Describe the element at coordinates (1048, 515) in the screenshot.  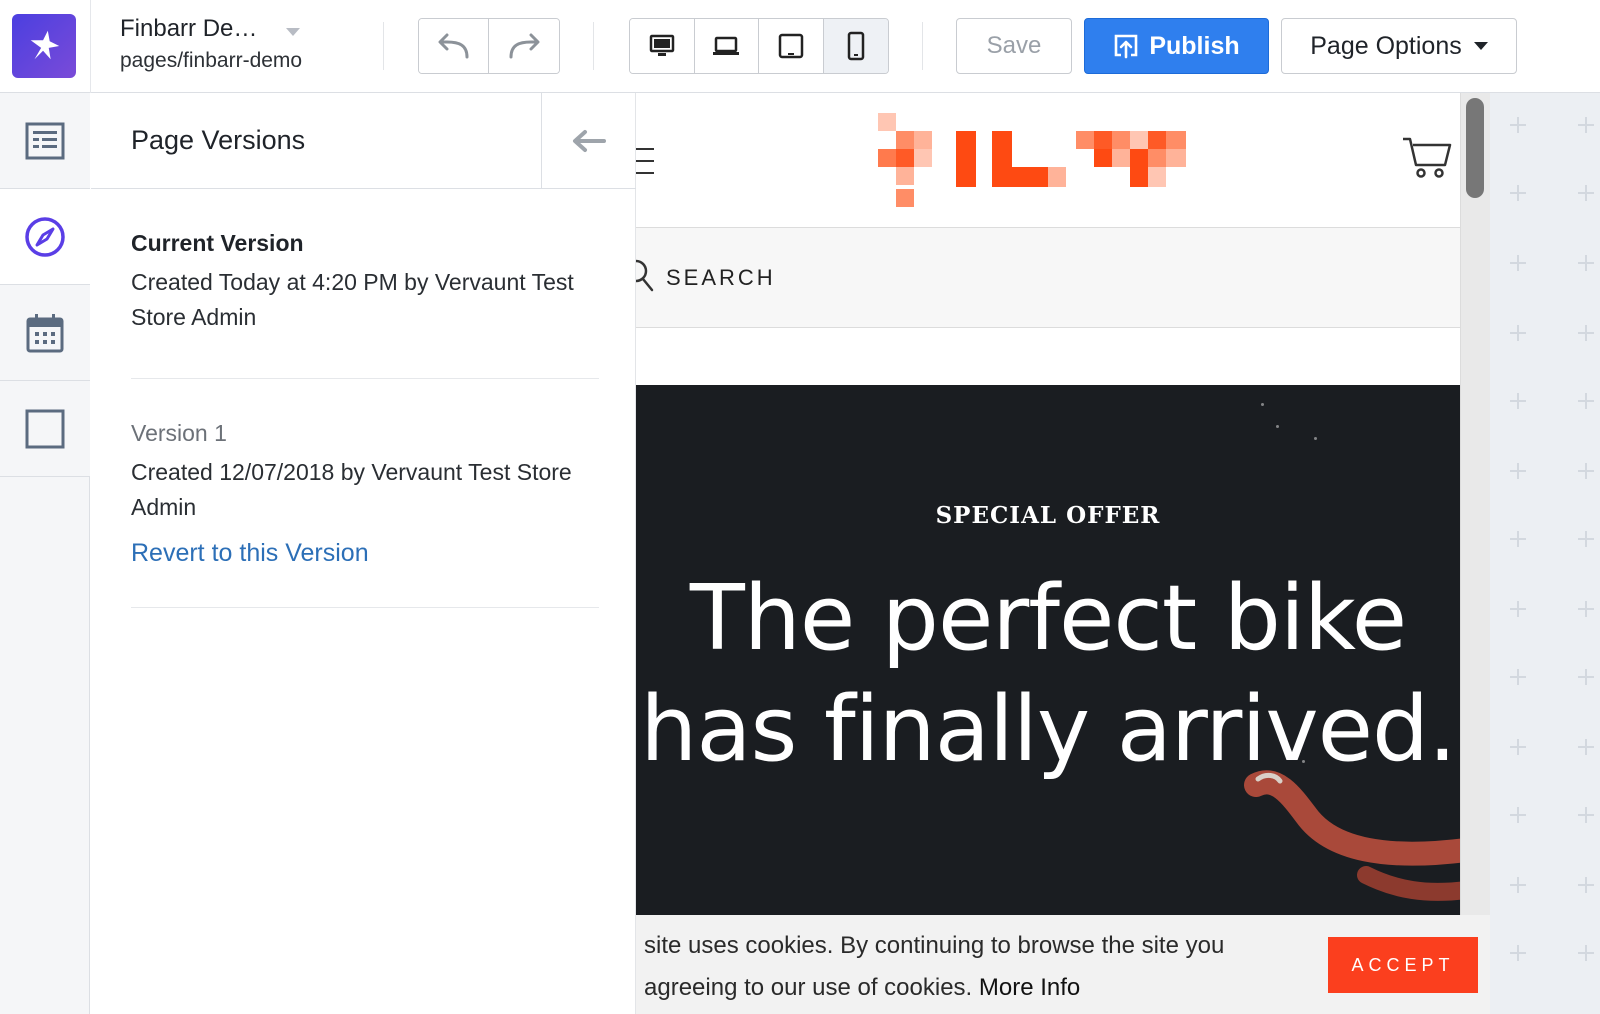
I see `hero-kicker: SPECIAL OFFER` at that location.